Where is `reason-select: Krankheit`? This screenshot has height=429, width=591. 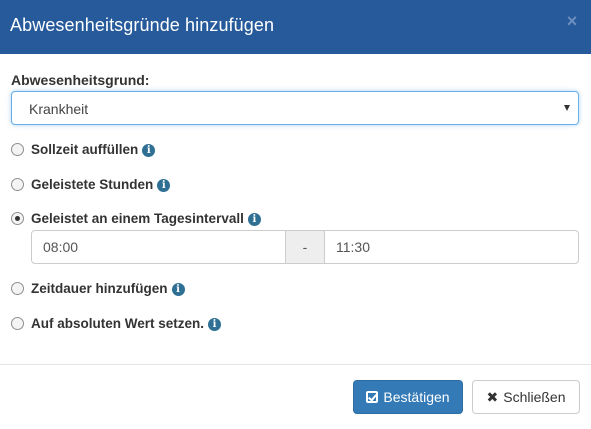
reason-select: Krankheit is located at coordinates (295, 108).